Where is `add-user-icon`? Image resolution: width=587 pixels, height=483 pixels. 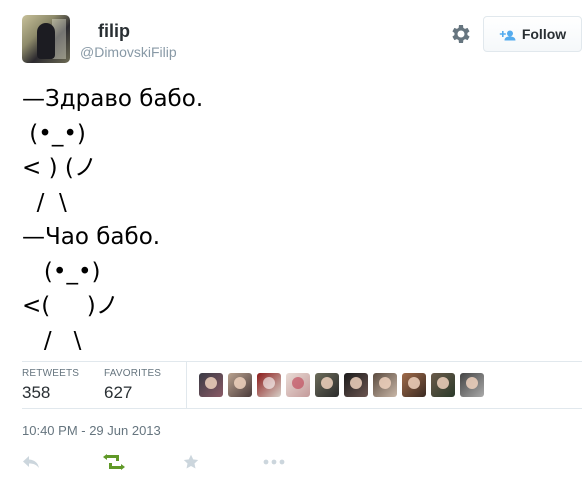 add-user-icon is located at coordinates (507, 35).